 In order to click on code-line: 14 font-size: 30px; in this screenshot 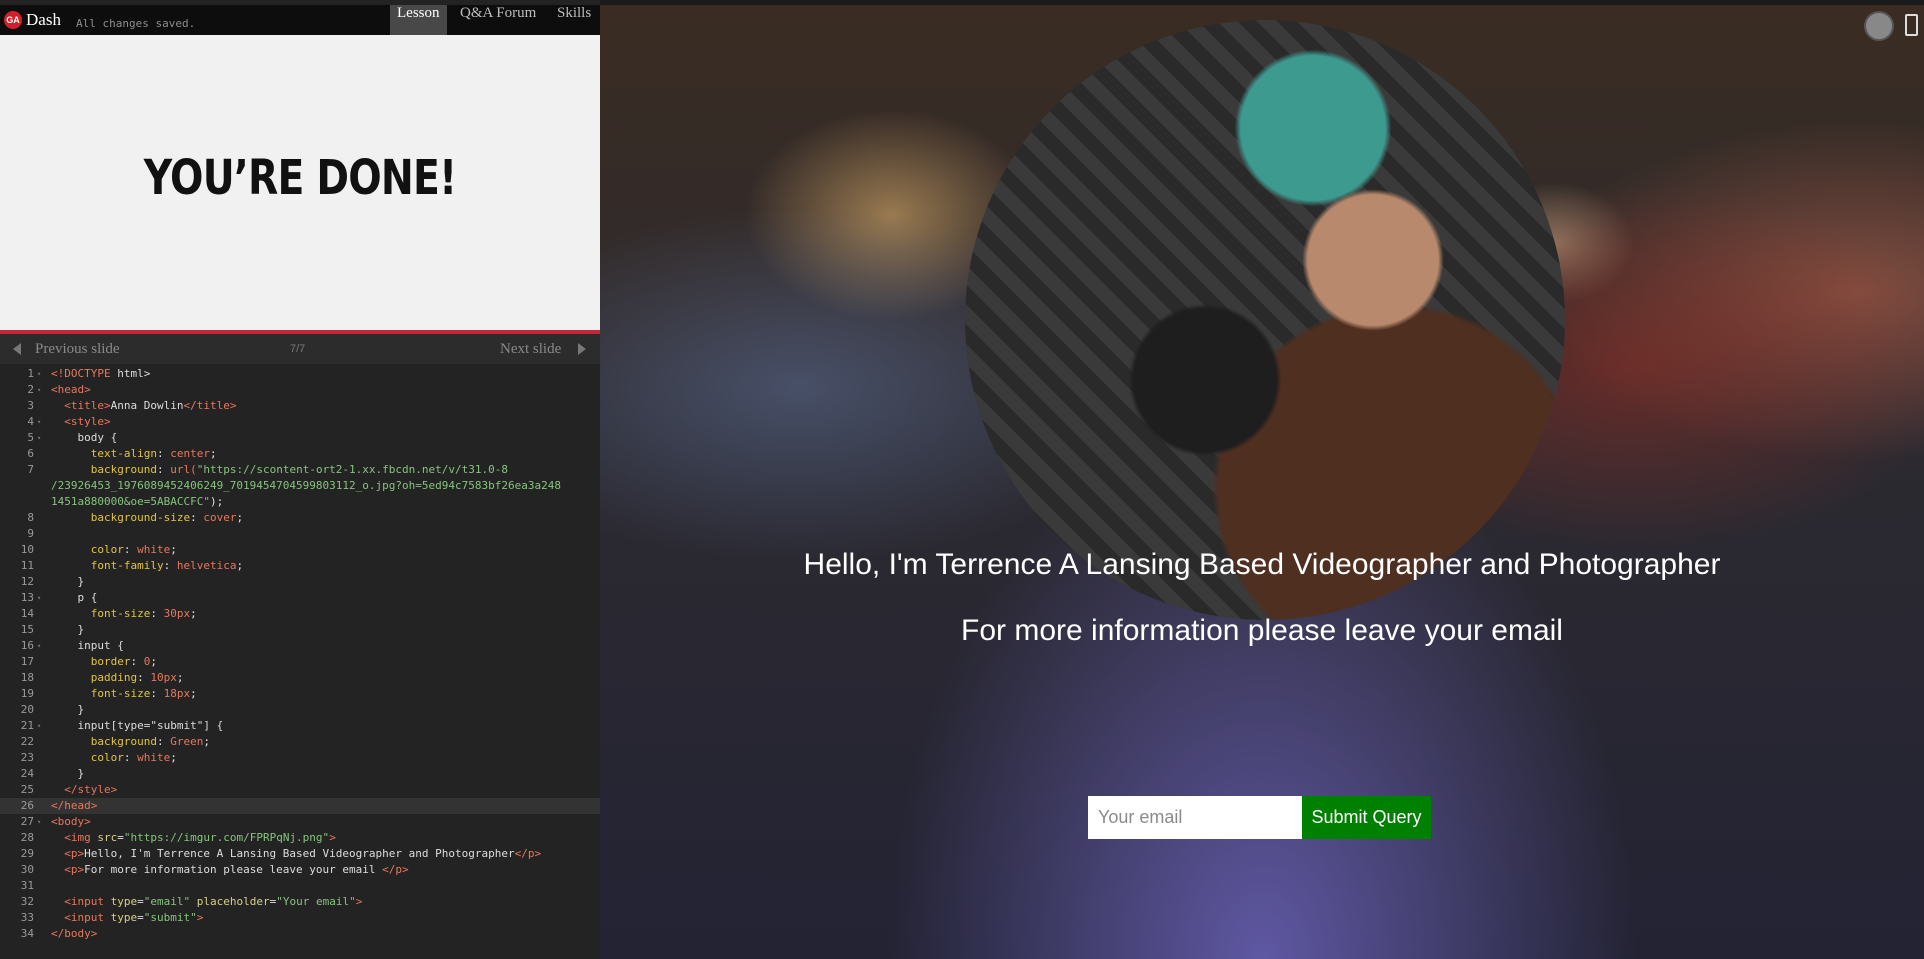, I will do `click(300, 614)`.